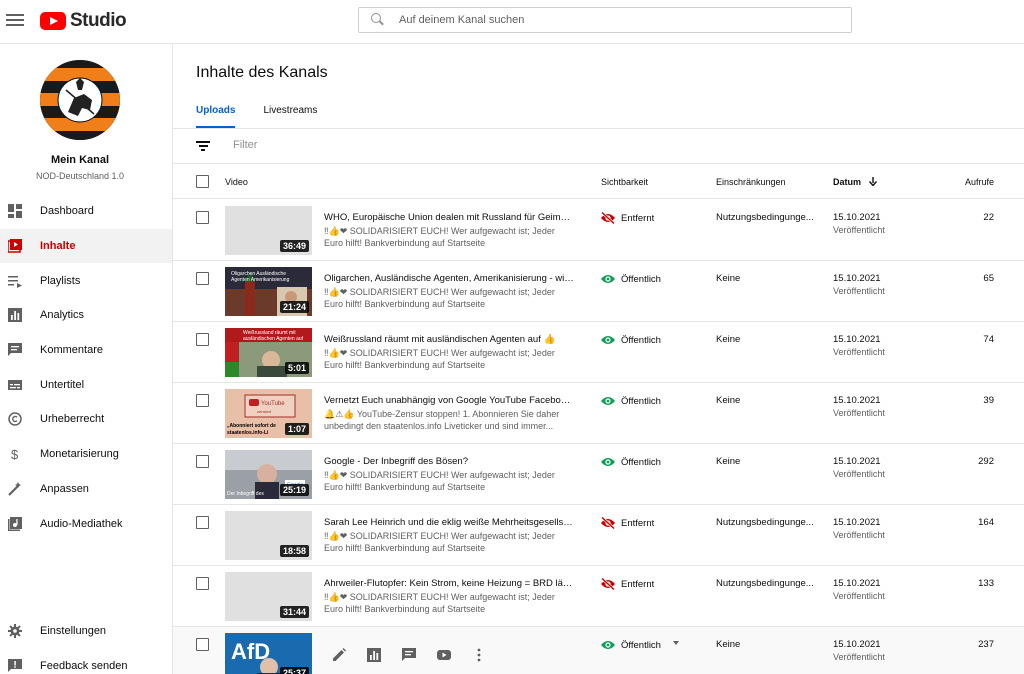 Image resolution: width=1024 pixels, height=674 pixels. Describe the element at coordinates (728, 644) in the screenshot. I see `restrictions-value: Keine` at that location.